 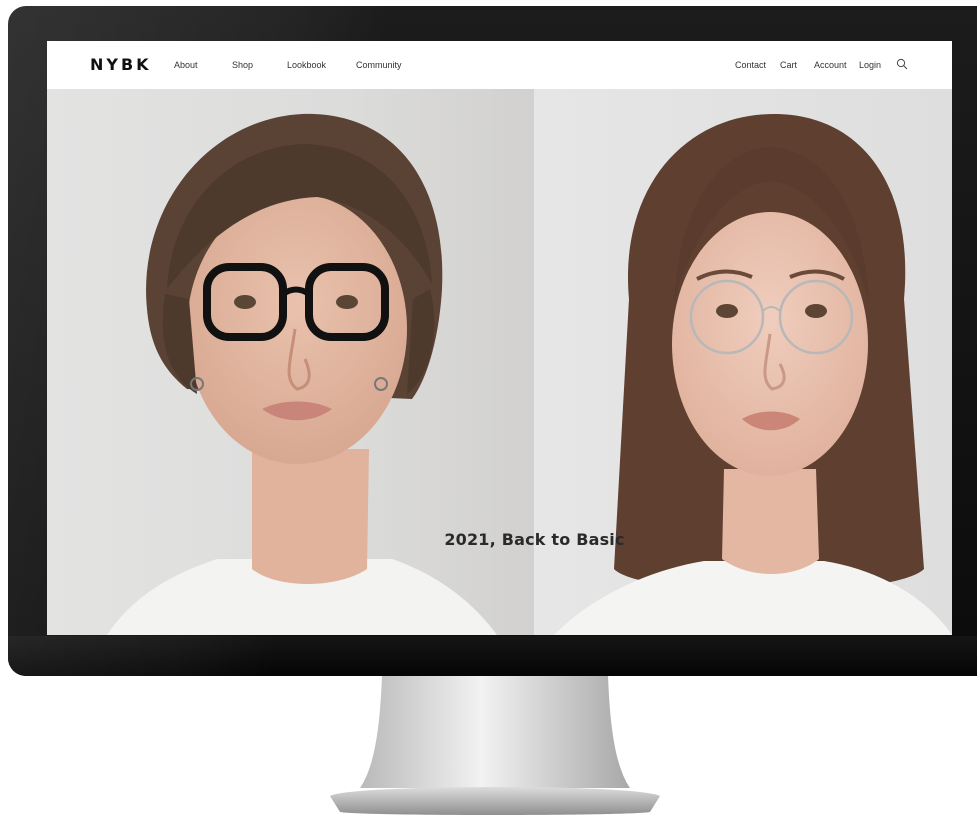 What do you see at coordinates (788, 65) in the screenshot?
I see `nav-link-cart: Cart` at bounding box center [788, 65].